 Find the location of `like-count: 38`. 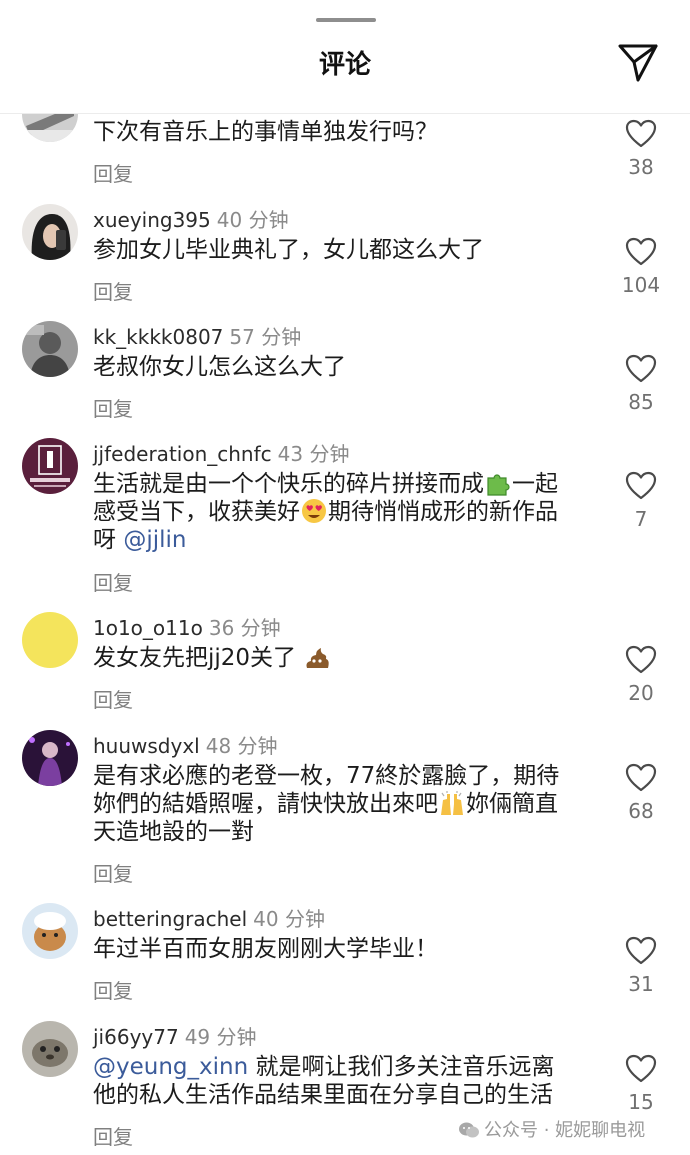

like-count: 38 is located at coordinates (641, 167).